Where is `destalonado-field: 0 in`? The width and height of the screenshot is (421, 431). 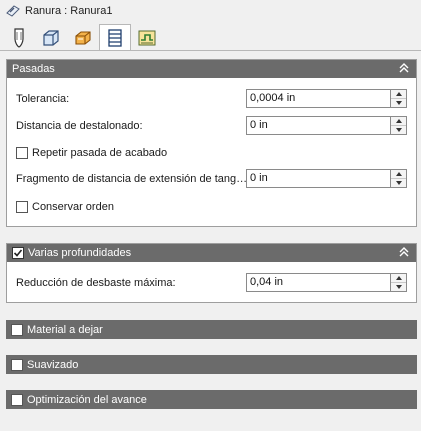
destalonado-field: 0 in is located at coordinates (326, 125).